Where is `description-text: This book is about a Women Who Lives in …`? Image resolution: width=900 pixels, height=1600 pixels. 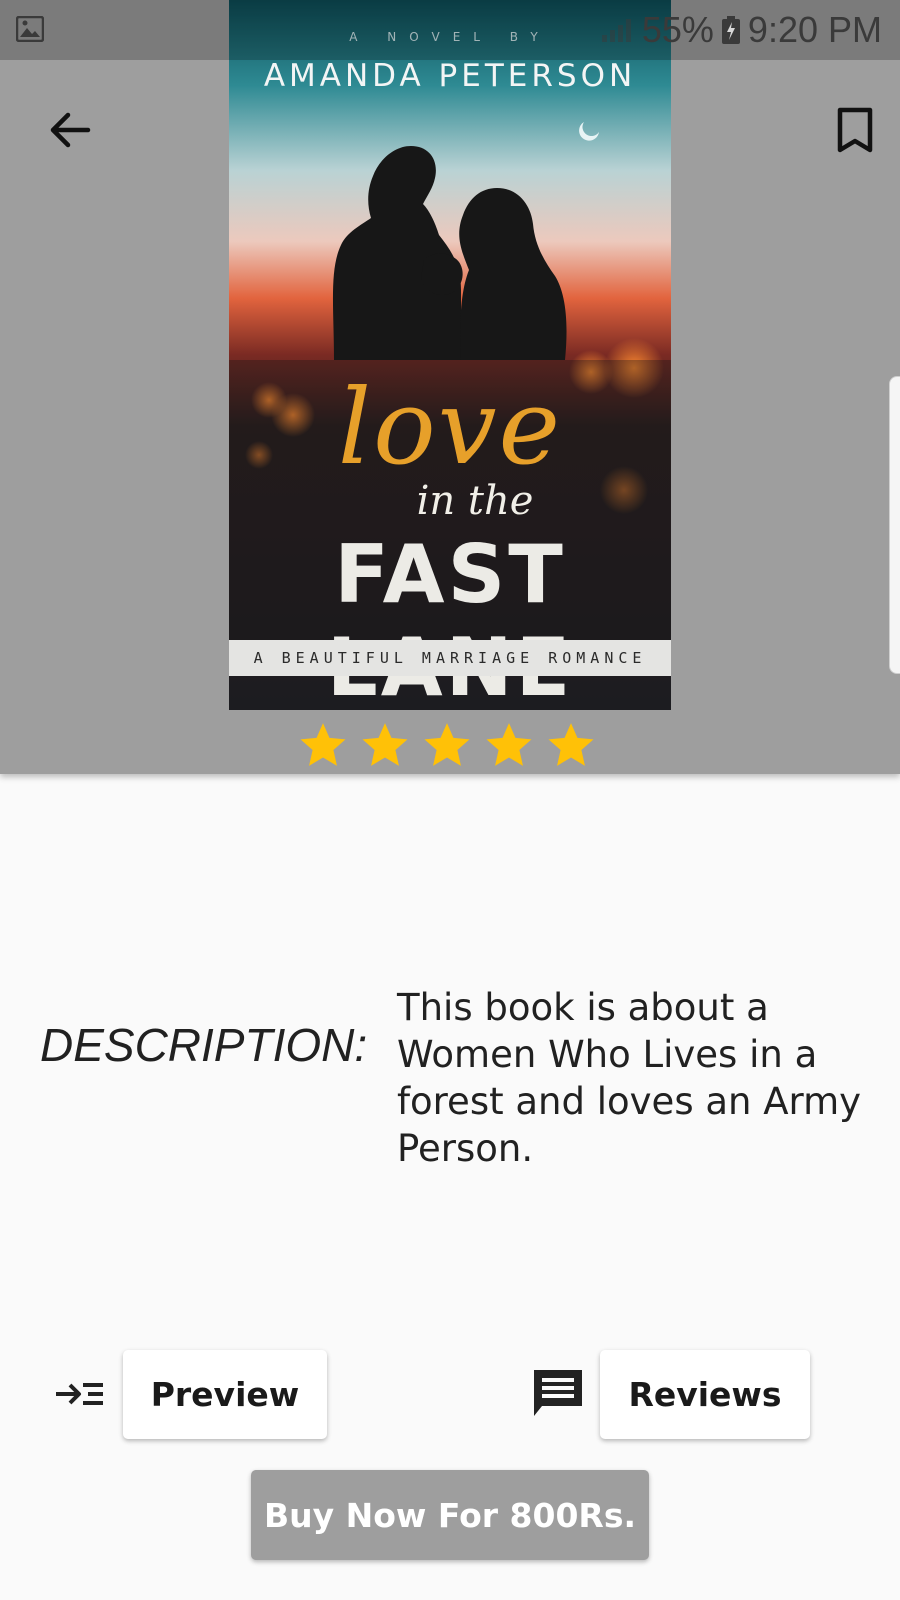
description-text: This book is about a Women Who Lives in … is located at coordinates (629, 1078).